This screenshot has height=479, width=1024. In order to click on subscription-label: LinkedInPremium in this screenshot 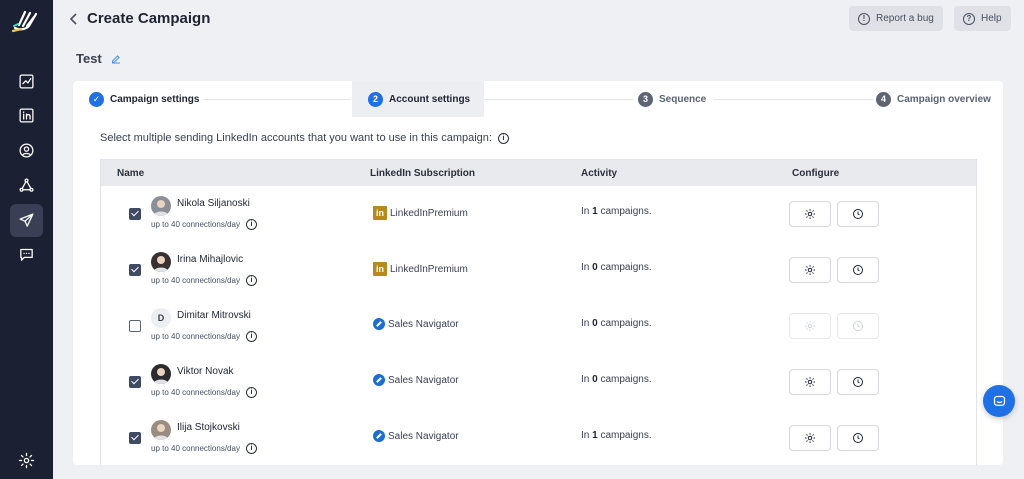, I will do `click(429, 269)`.